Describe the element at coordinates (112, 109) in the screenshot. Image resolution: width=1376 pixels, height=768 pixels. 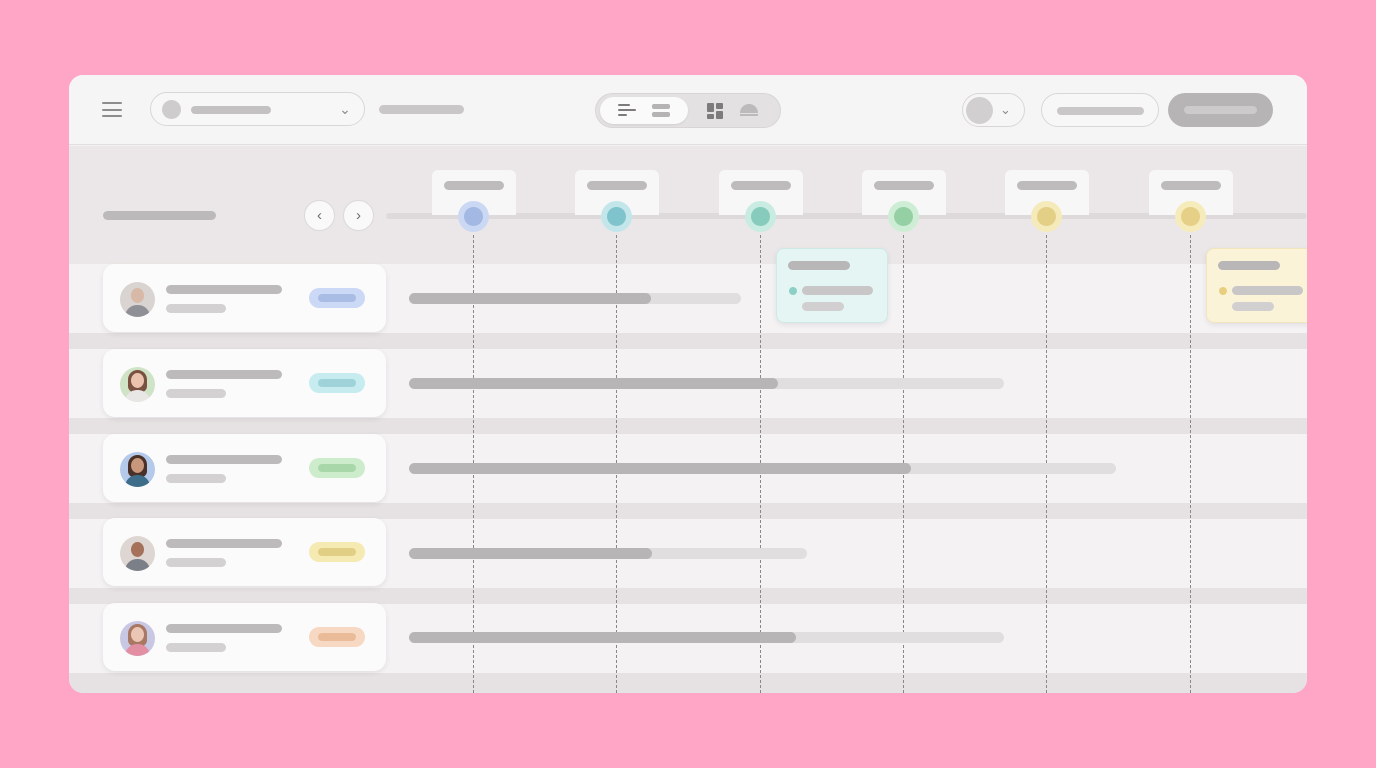
I see `hamburger-icon` at that location.